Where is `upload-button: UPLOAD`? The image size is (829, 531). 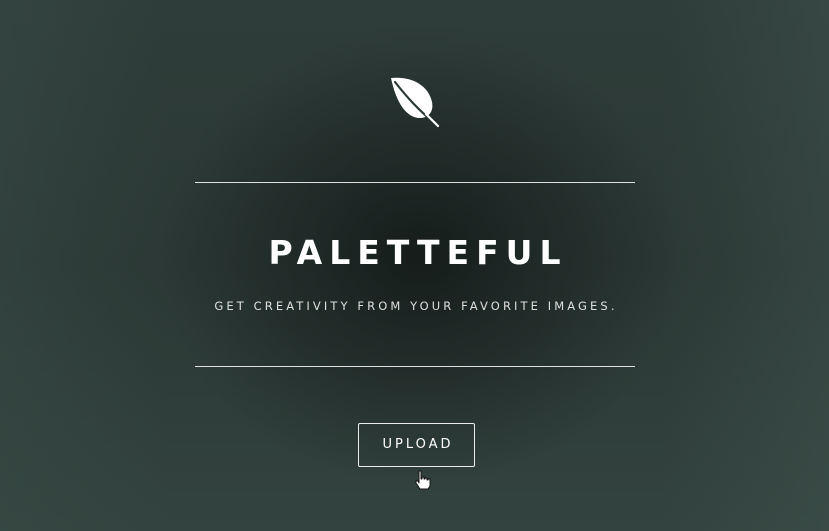
upload-button: UPLOAD is located at coordinates (416, 445).